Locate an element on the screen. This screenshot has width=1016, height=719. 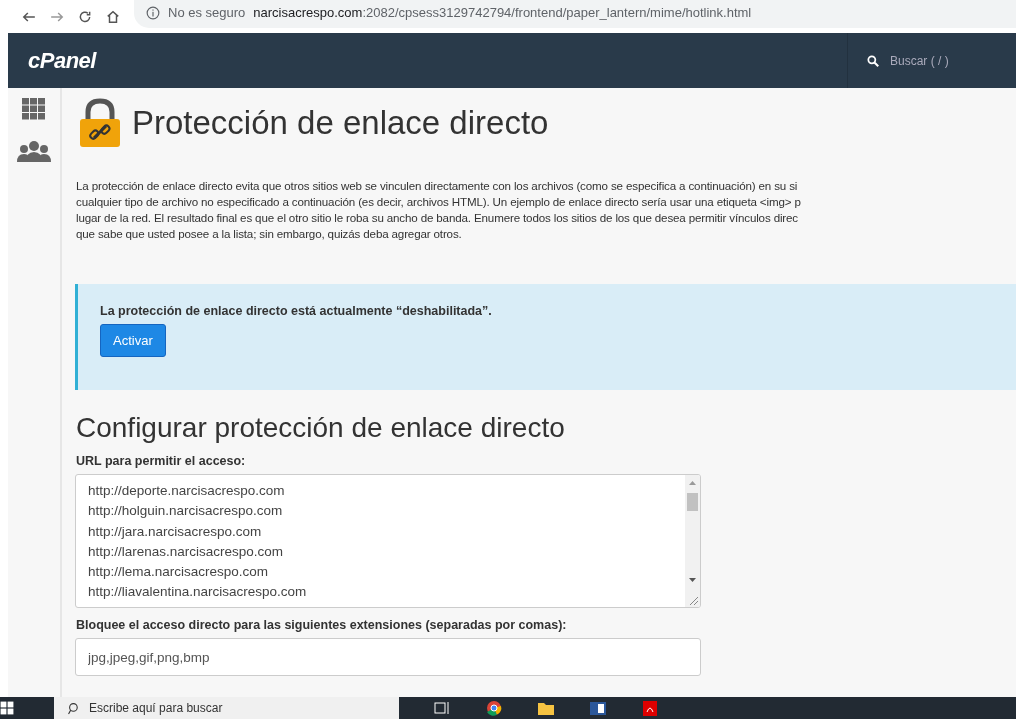
intro-text: cualquier tipo de archivo no especificado a continuación (es decir, archivos HTML). Un ejemplo de enlace directo sería usar una etiqueta <img> p is located at coordinates (439, 202).